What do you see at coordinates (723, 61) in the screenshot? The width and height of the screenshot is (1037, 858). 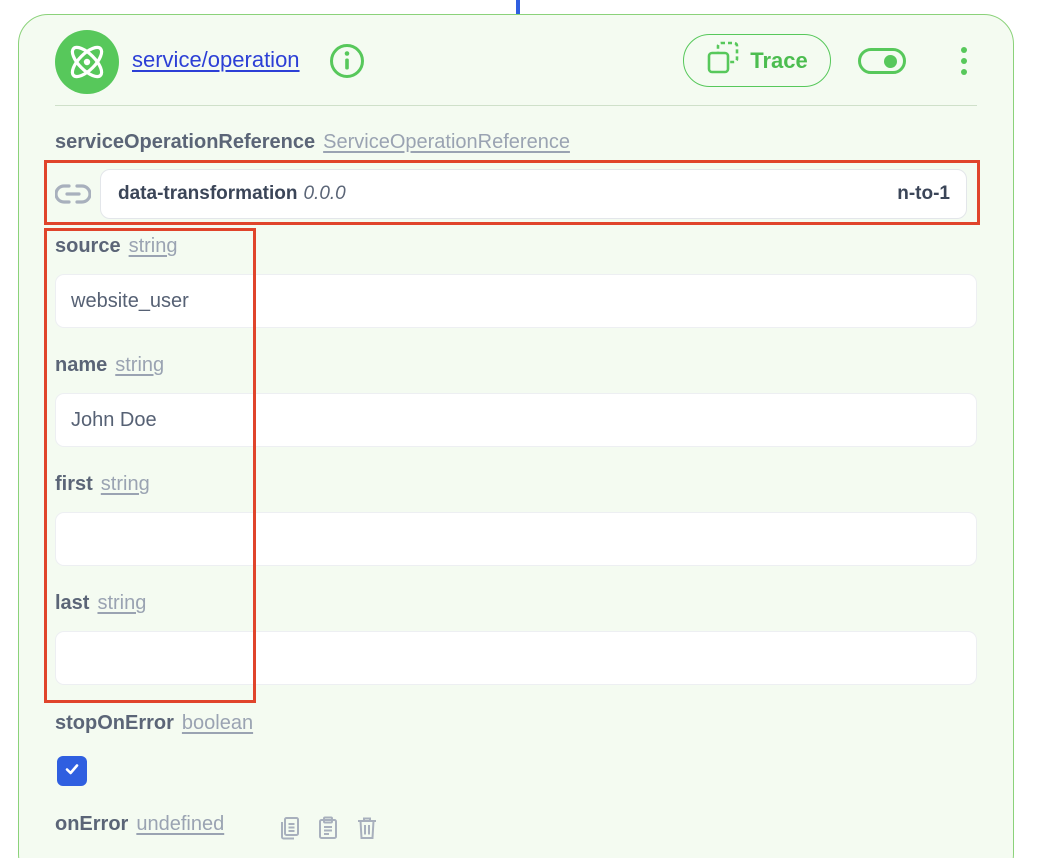 I see `copy-dashed-icon` at bounding box center [723, 61].